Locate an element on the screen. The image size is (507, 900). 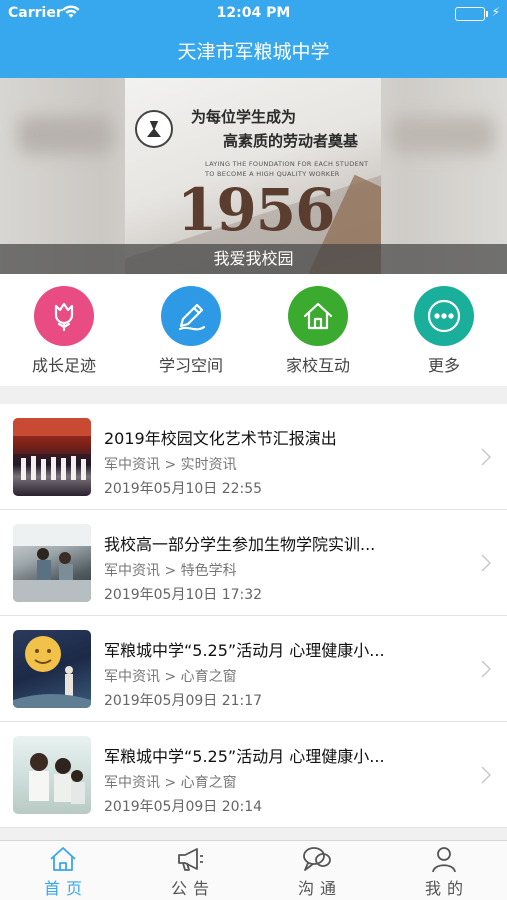
pencil-icon is located at coordinates (191, 316).